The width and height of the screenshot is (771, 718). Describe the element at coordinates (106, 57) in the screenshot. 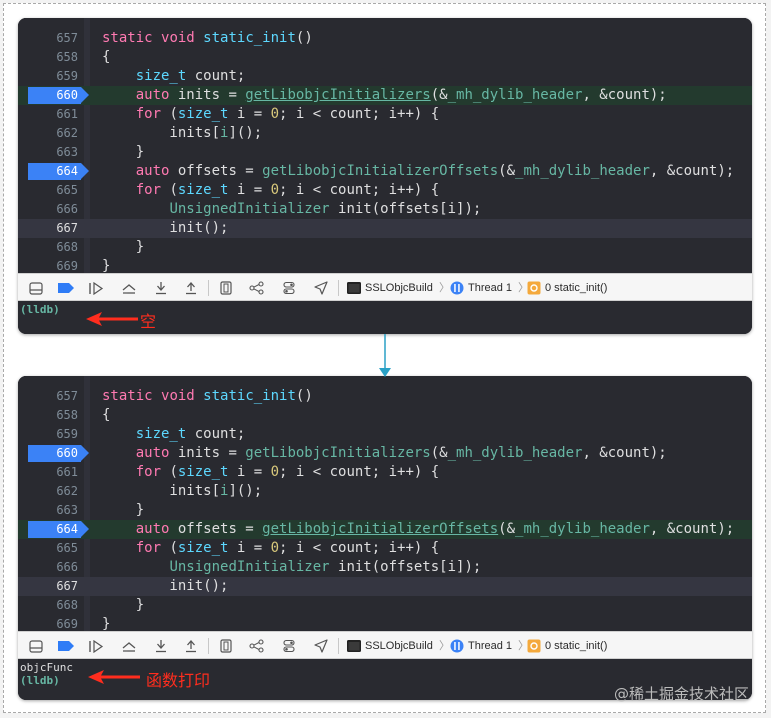

I see `code-text: {` at that location.